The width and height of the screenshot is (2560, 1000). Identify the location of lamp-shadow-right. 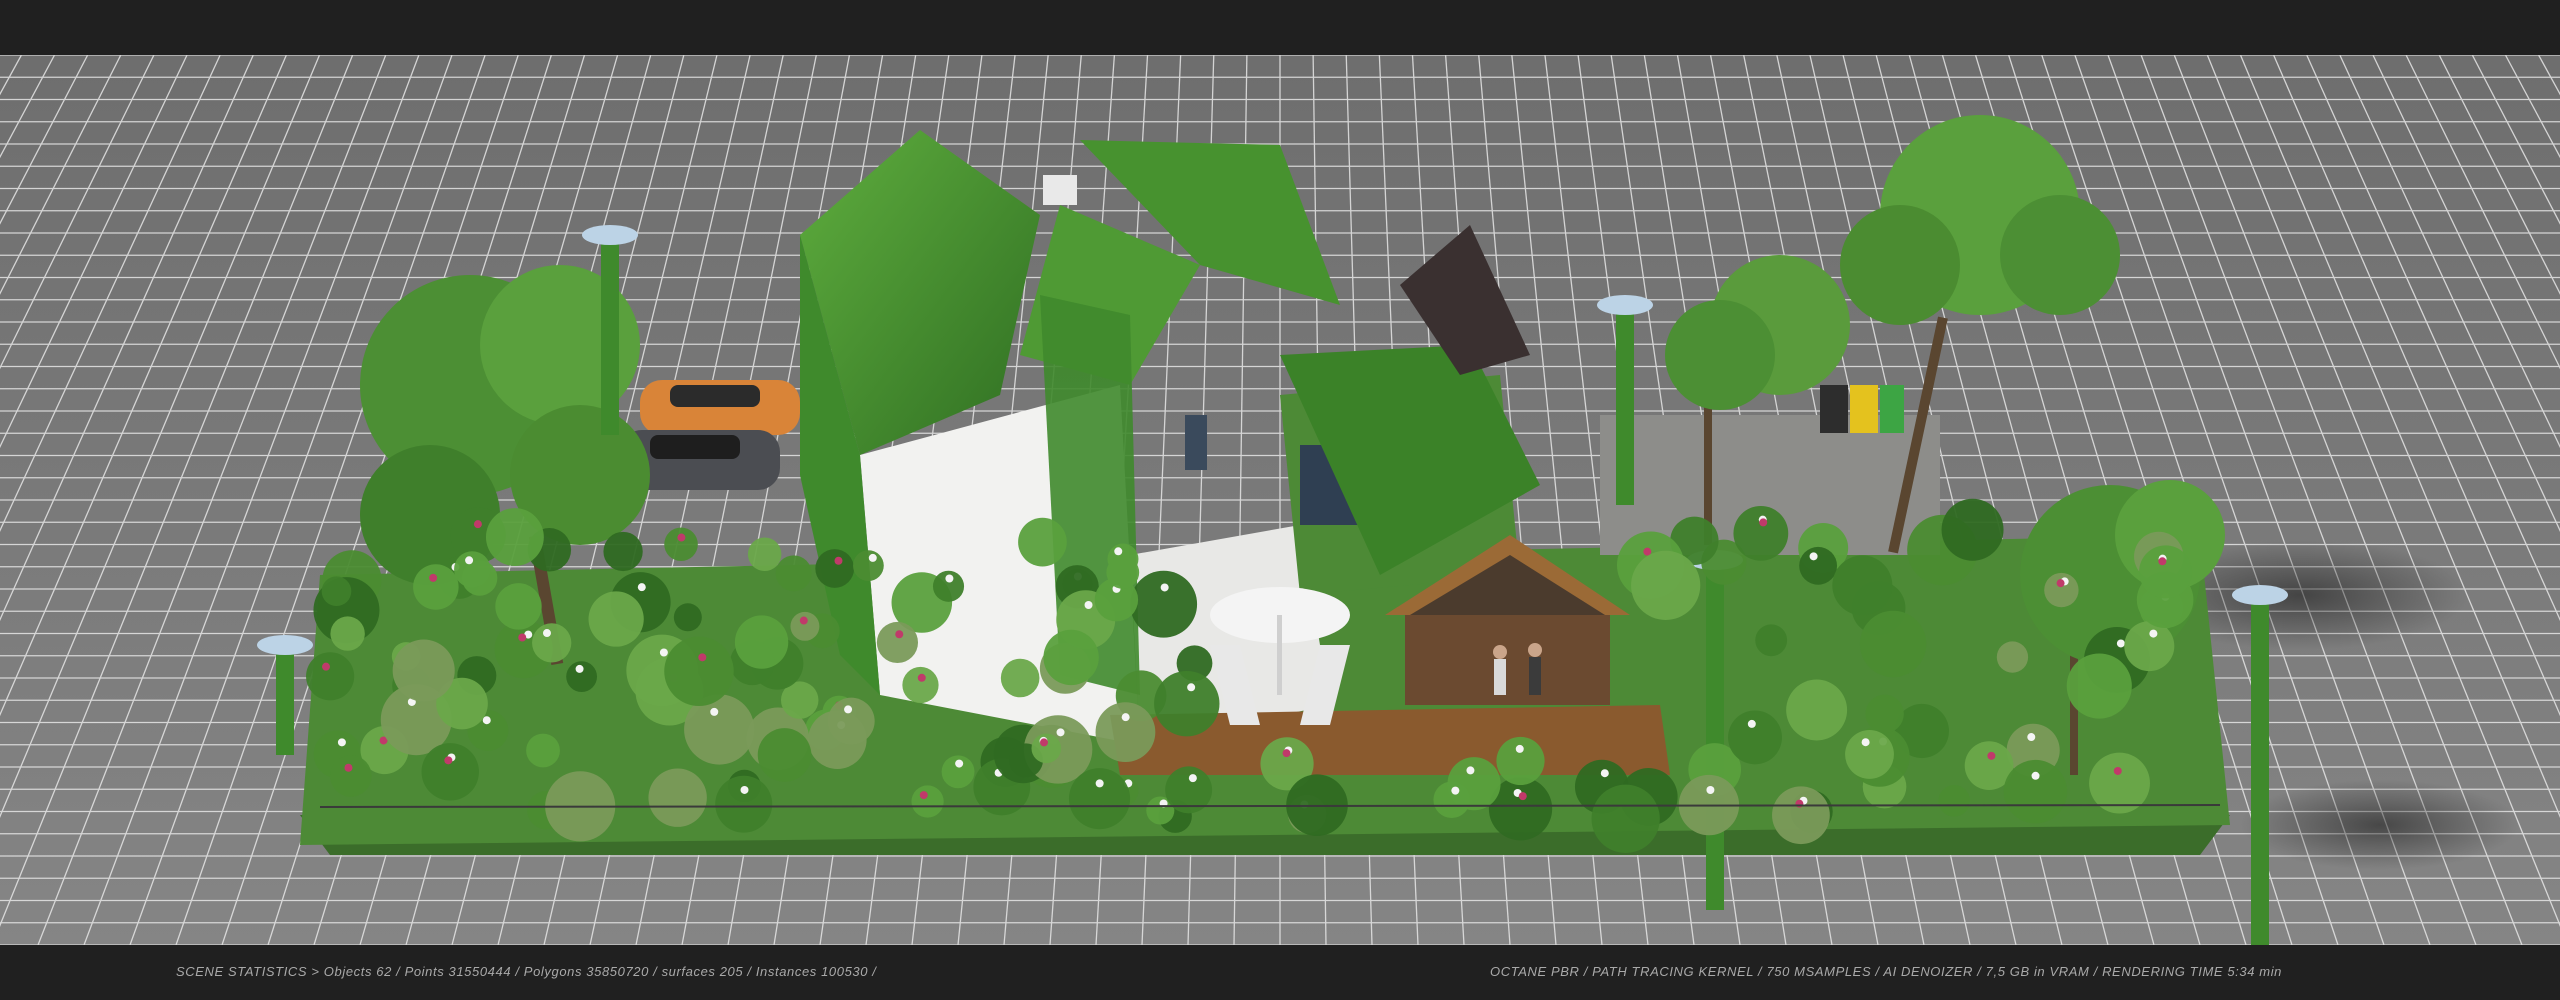
(2380, 825).